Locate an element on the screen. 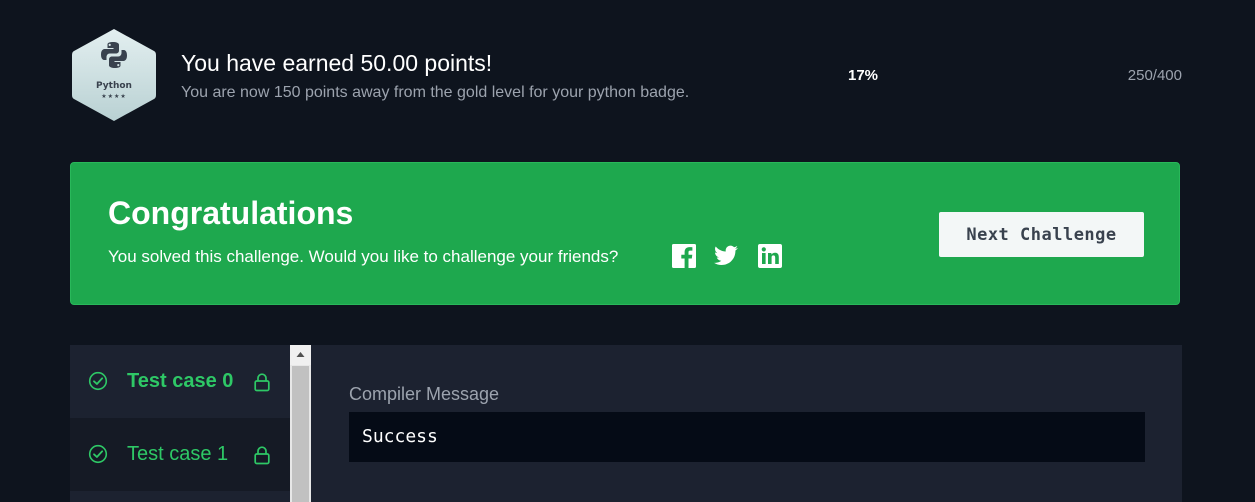 Image resolution: width=1255 pixels, height=502 pixels. progress-count: 250/400 is located at coordinates (1154, 75).